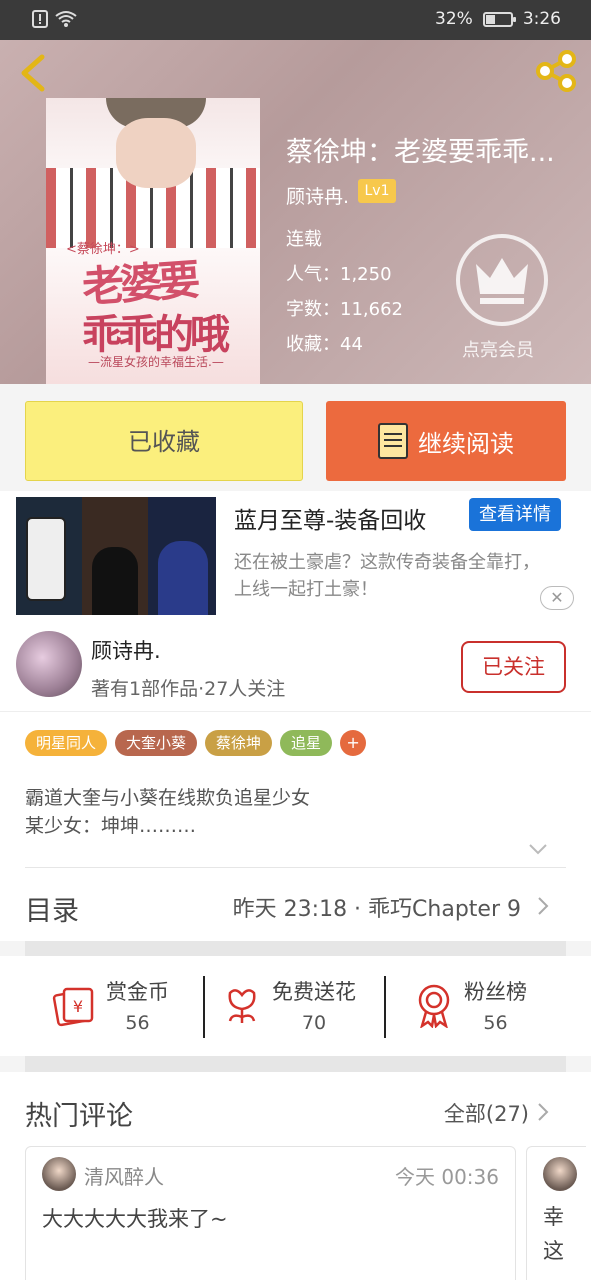 This screenshot has height=1280, width=591. I want to click on tag-chip: 明星同人, so click(66, 743).